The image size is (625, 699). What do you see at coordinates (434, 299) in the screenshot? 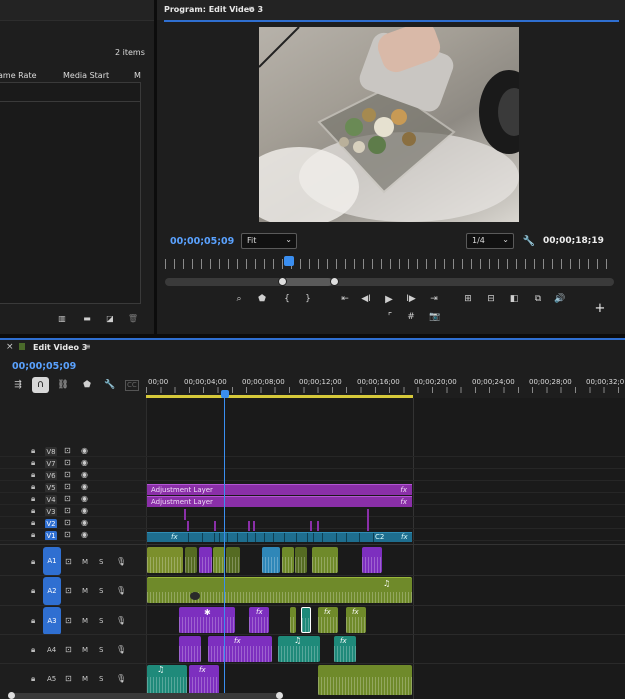
I see `go-to-out-icon: ⇥` at bounding box center [434, 299].